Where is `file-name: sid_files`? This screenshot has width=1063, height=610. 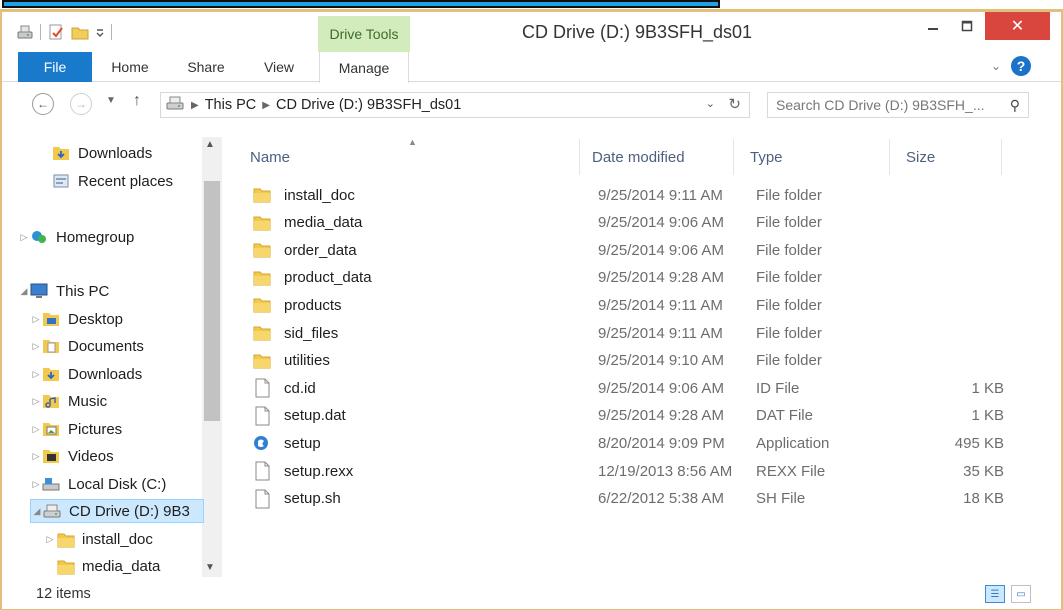 file-name: sid_files is located at coordinates (311, 333).